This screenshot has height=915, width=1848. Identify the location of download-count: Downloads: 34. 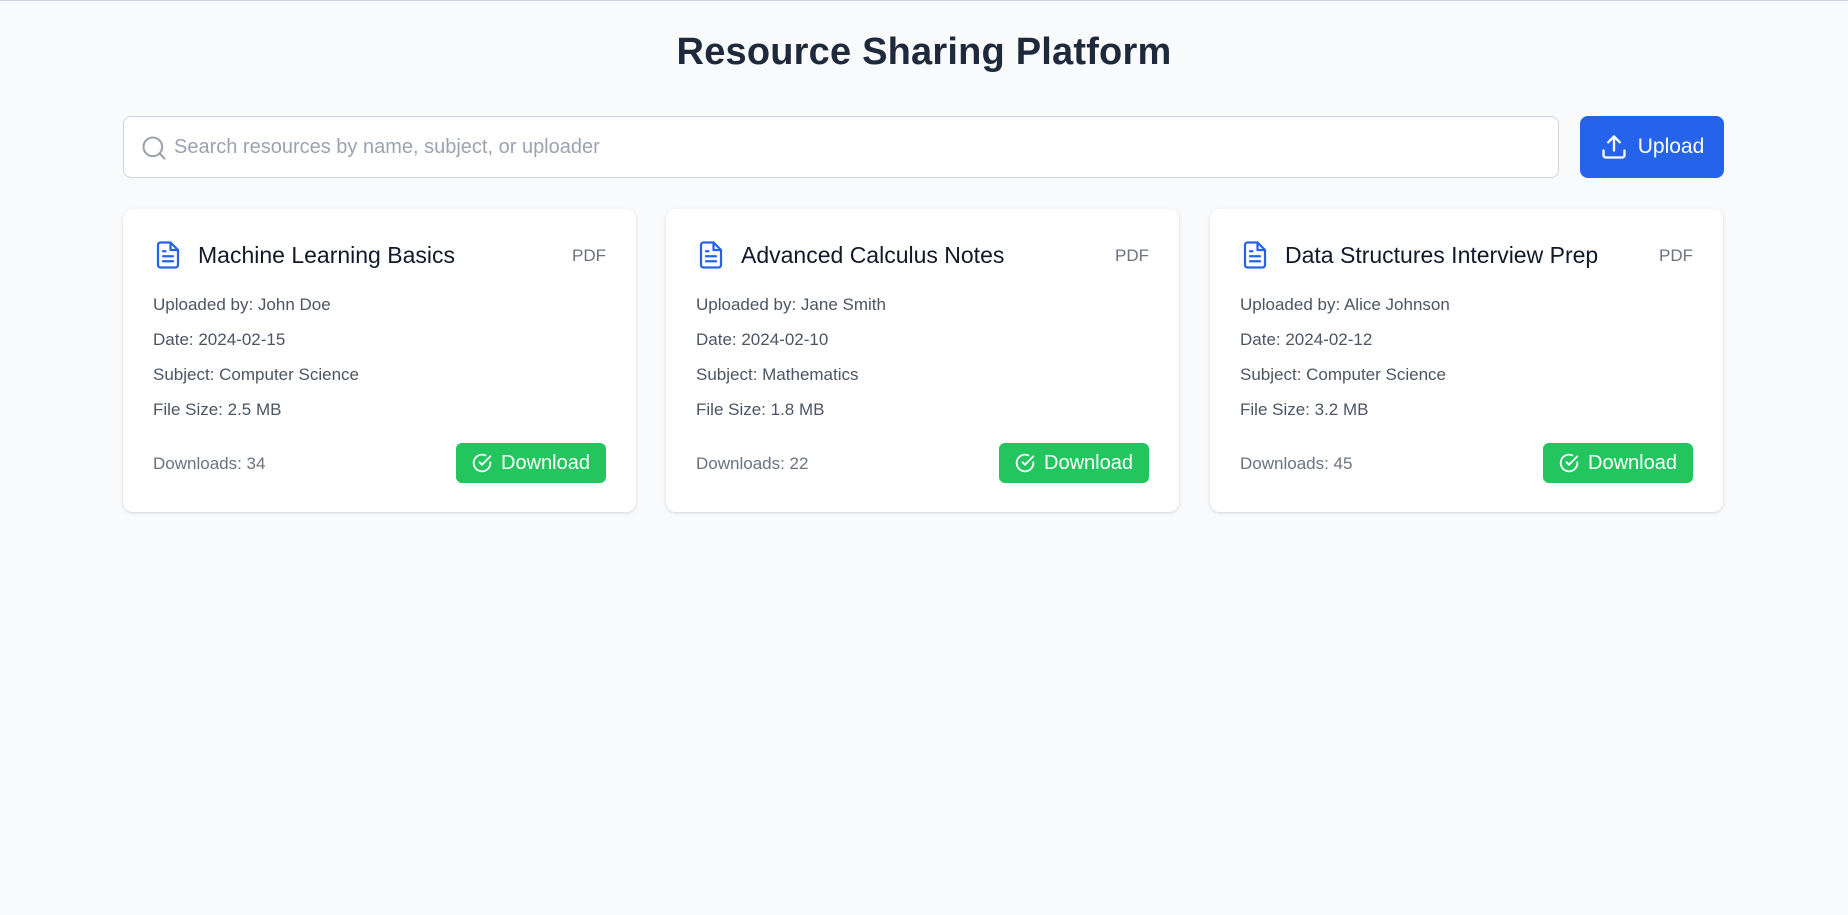
(209, 463).